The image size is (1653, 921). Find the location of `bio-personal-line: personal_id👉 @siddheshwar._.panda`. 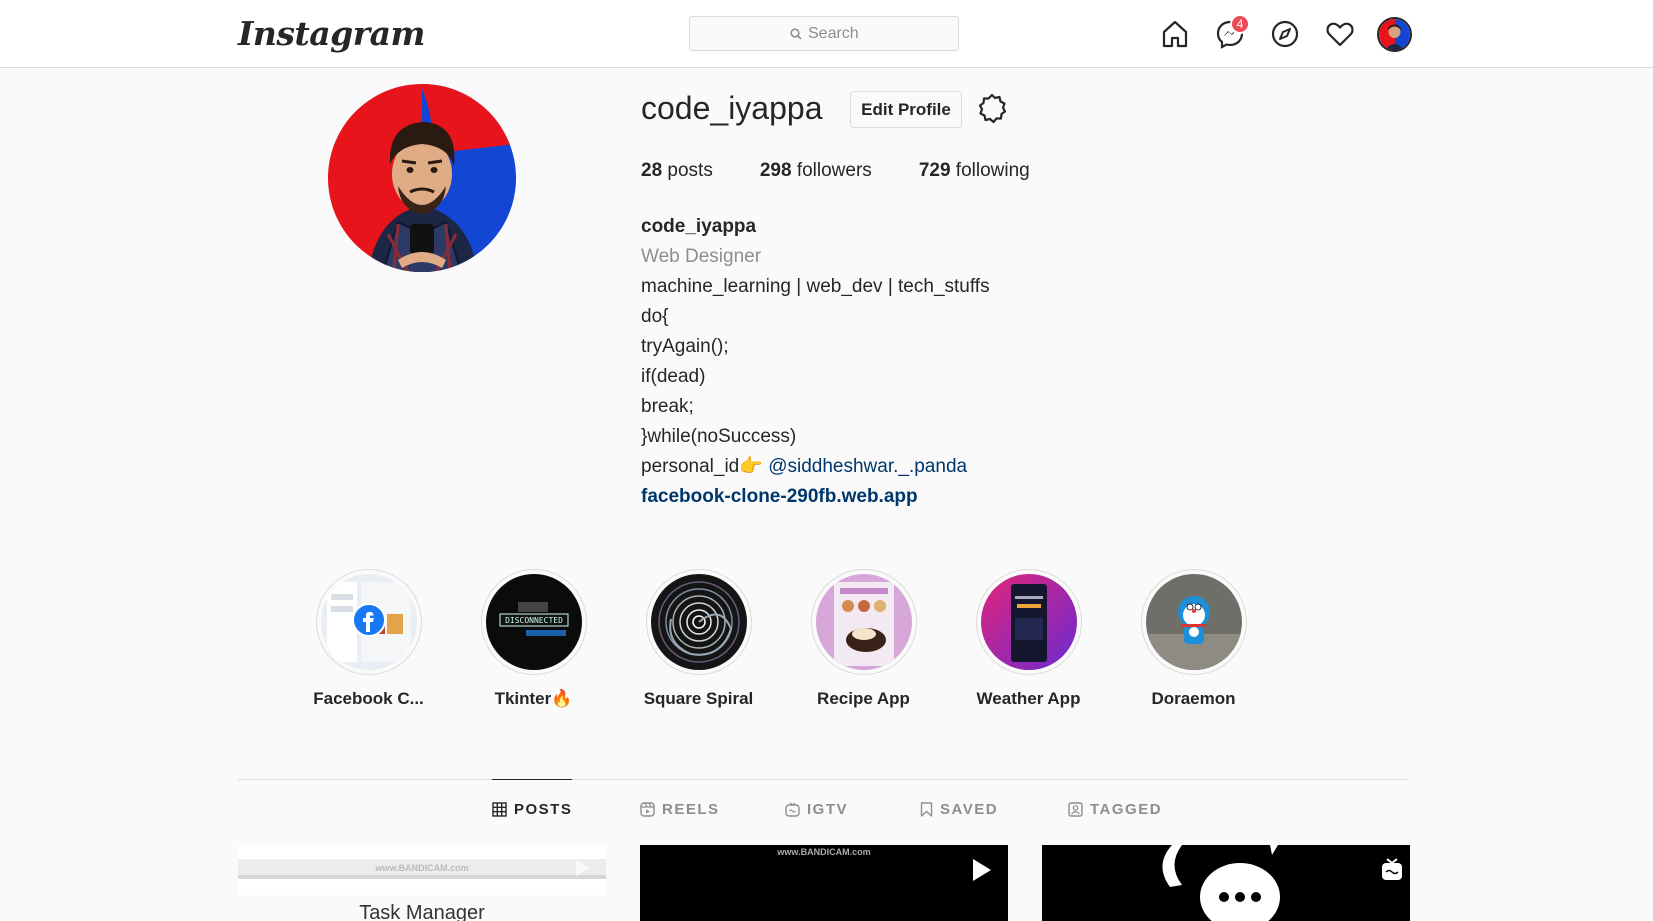

bio-personal-line: personal_id👉 @siddheshwar._.panda is located at coordinates (815, 467).